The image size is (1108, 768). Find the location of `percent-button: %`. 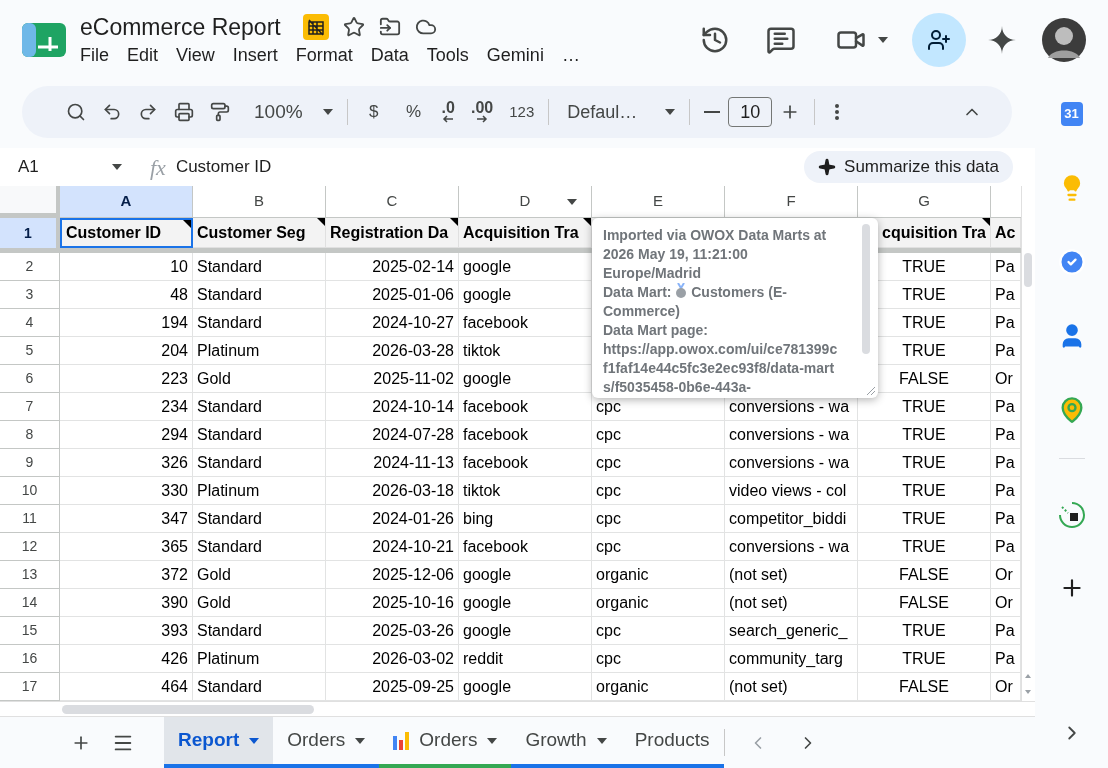

percent-button: % is located at coordinates (413, 112).